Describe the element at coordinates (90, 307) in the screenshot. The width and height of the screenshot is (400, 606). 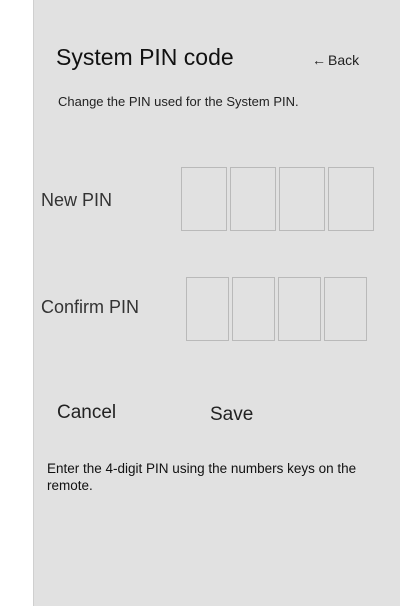
I see `confirm-pin-label: Confirm PIN` at that location.